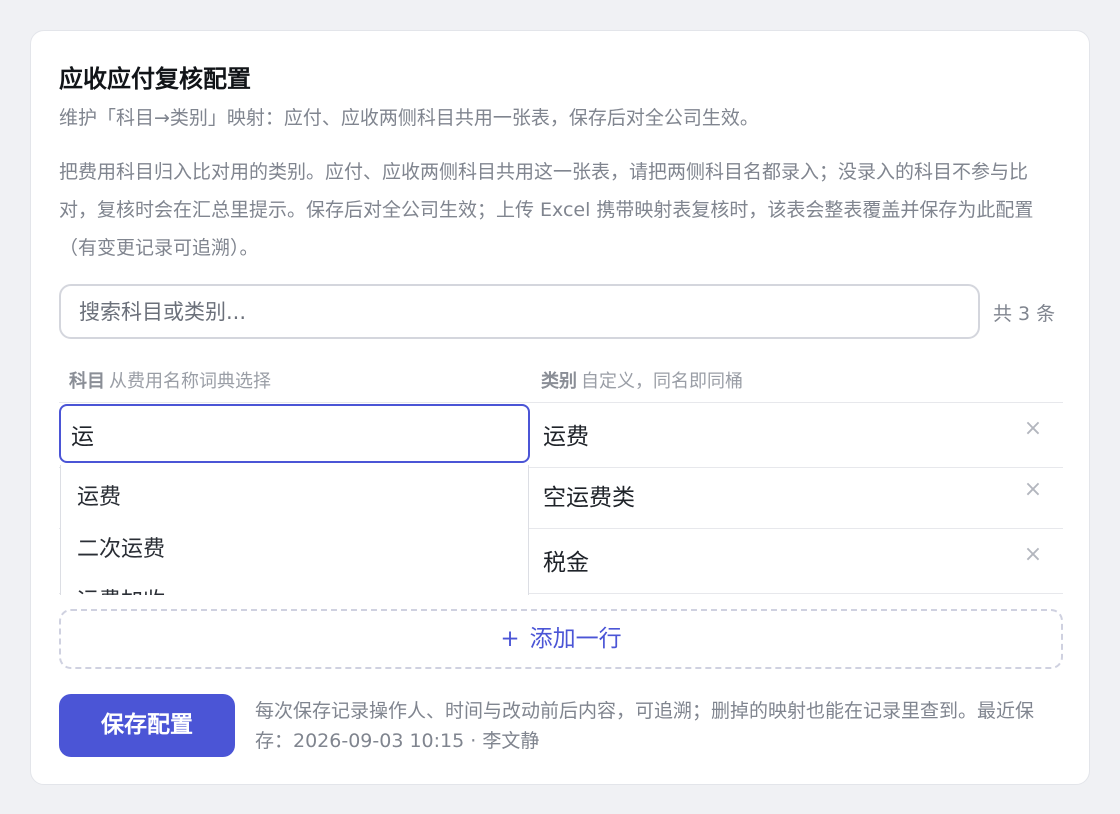 This screenshot has width=1120, height=814. What do you see at coordinates (575, 639) in the screenshot?
I see `add-row-label: 添加一行` at bounding box center [575, 639].